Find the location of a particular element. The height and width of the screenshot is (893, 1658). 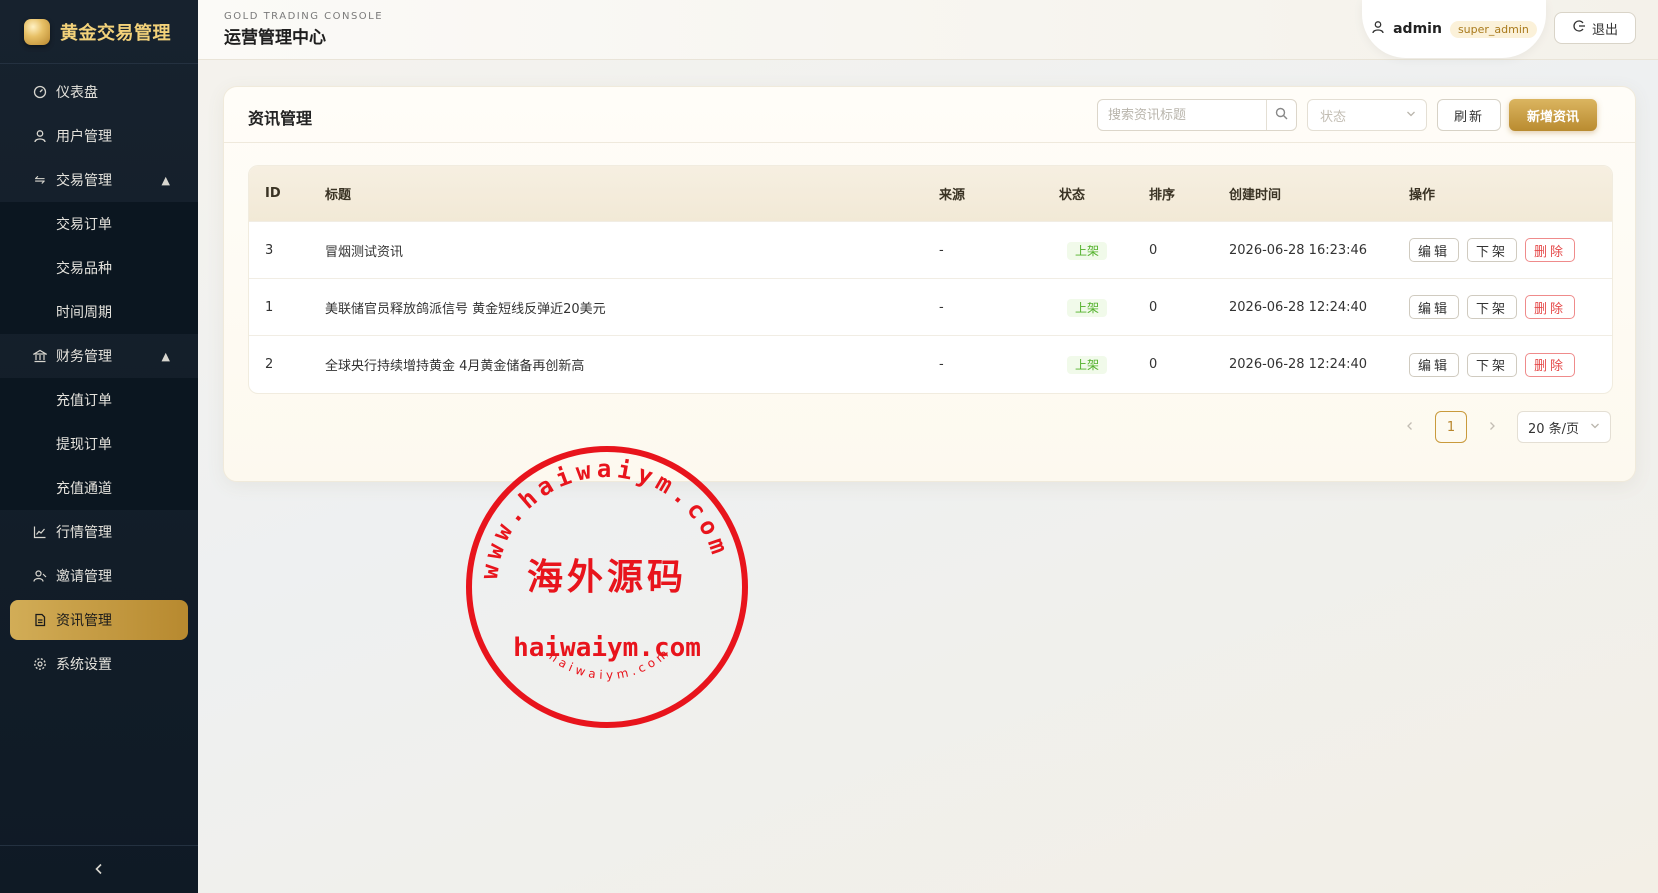

user-menu: admin super_admin is located at coordinates (1454, 29).